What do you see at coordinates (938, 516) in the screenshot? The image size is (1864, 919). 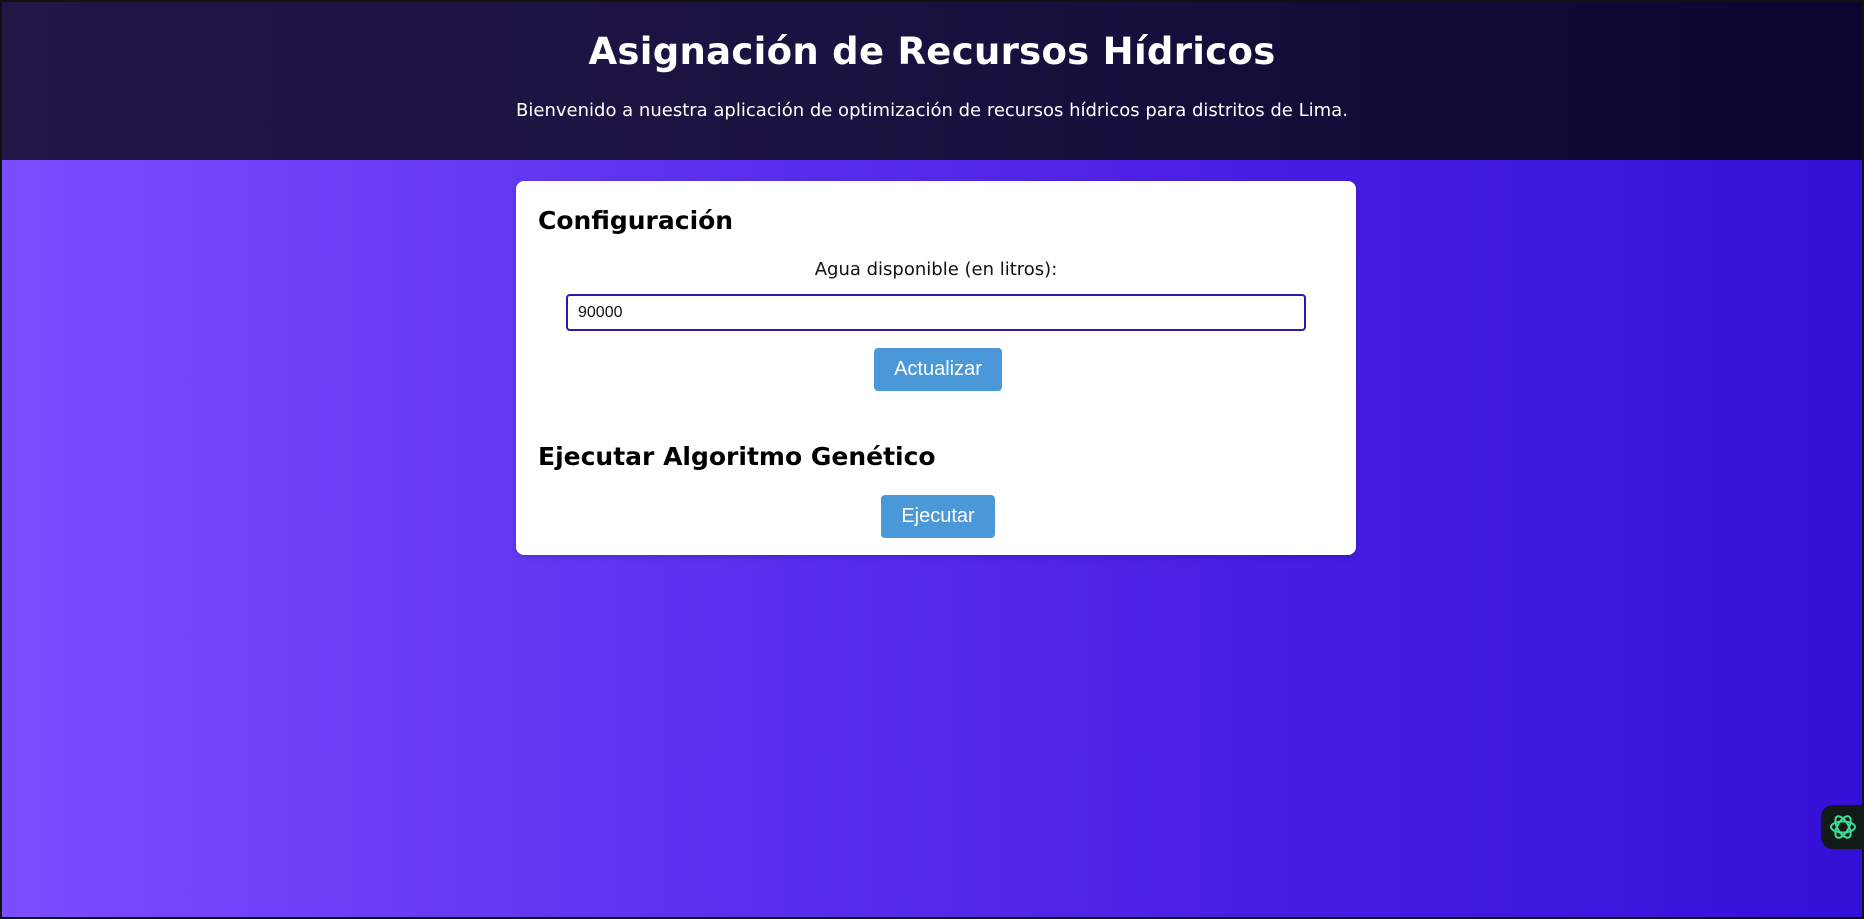 I see `run-button: Ejecutar` at bounding box center [938, 516].